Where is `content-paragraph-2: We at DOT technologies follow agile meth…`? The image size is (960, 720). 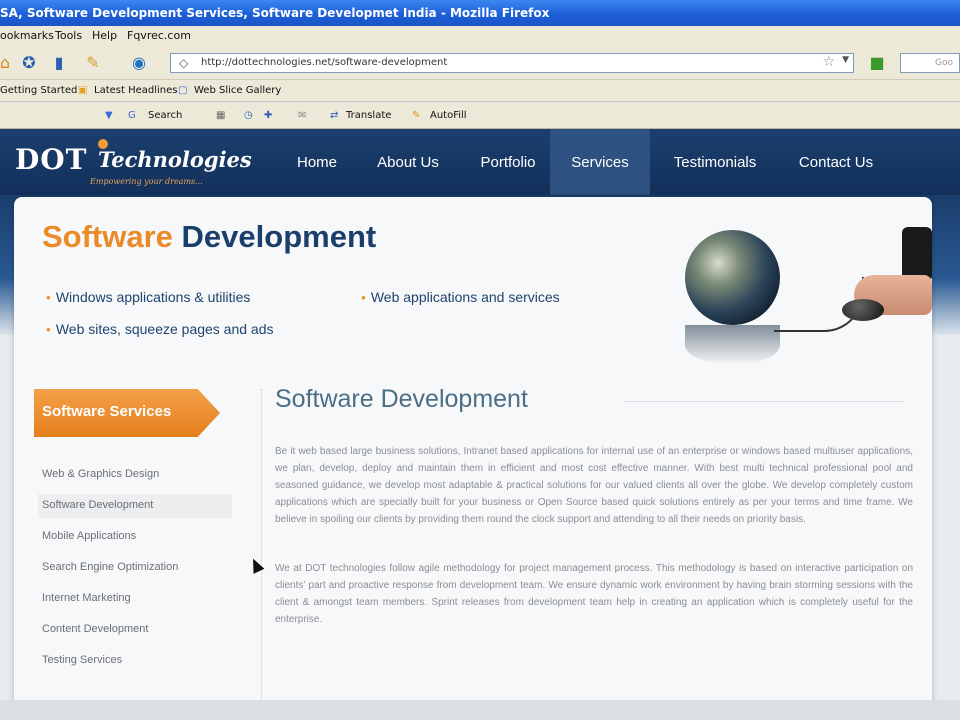 content-paragraph-2: We at DOT technologies follow agile meth… is located at coordinates (594, 594).